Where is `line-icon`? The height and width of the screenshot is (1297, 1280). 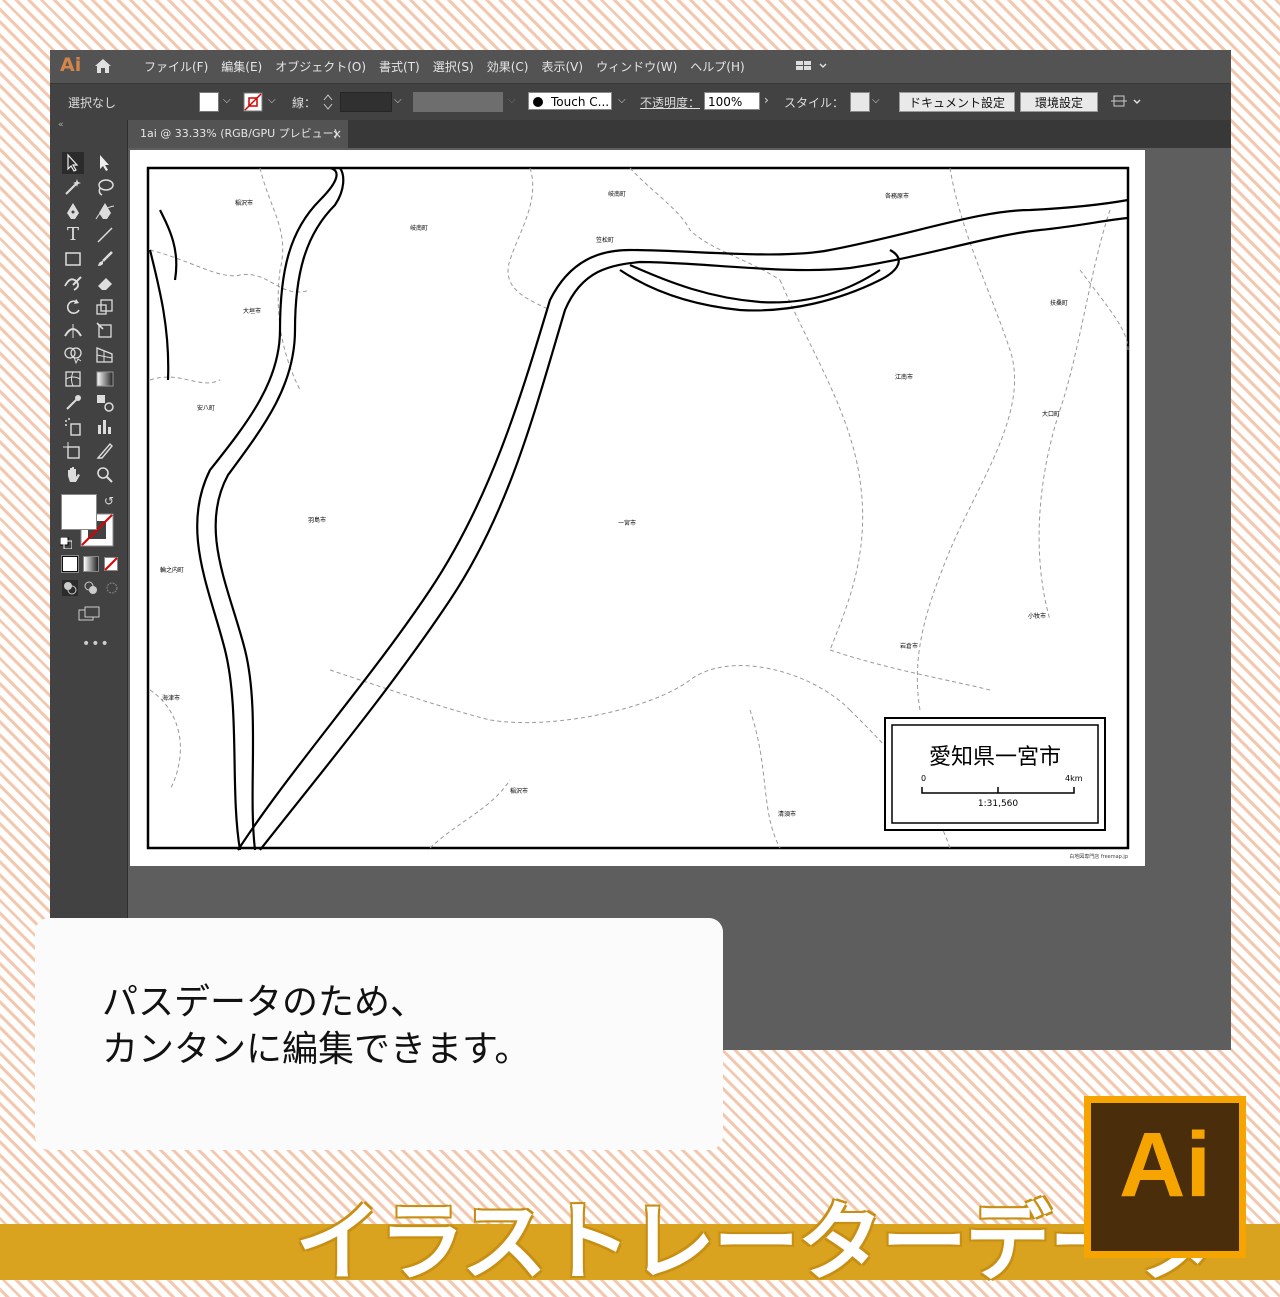
line-icon is located at coordinates (105, 235).